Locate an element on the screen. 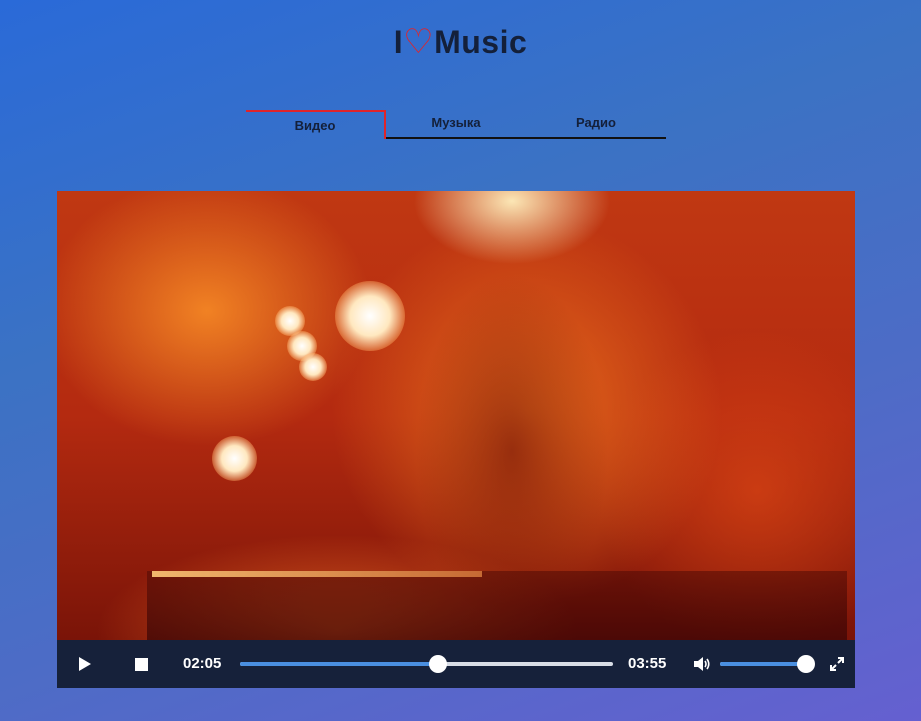 This screenshot has height=721, width=921. volume-icon is located at coordinates (702, 664).